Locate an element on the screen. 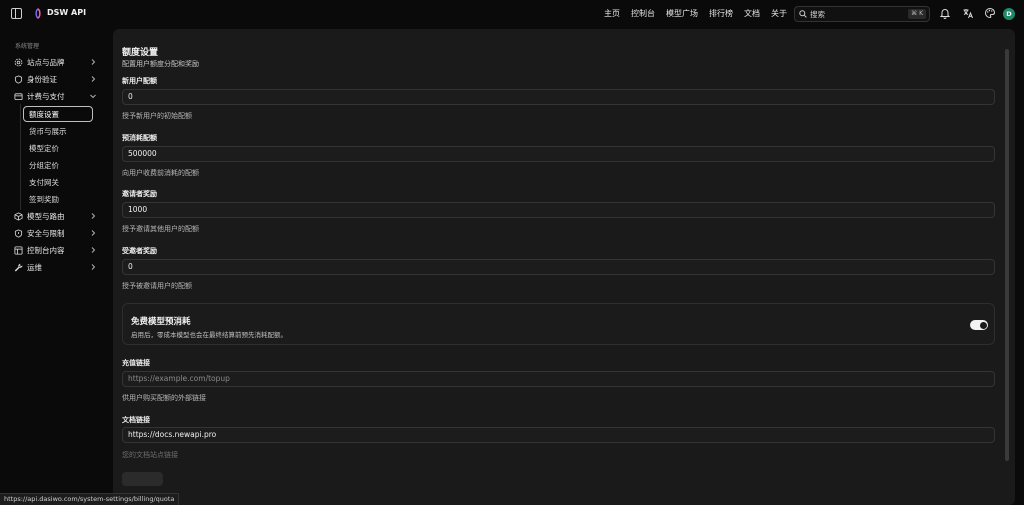 Image resolution: width=1024 pixels, height=505 pixels. sidebar-item-auth: 身份验证 is located at coordinates (57, 79).